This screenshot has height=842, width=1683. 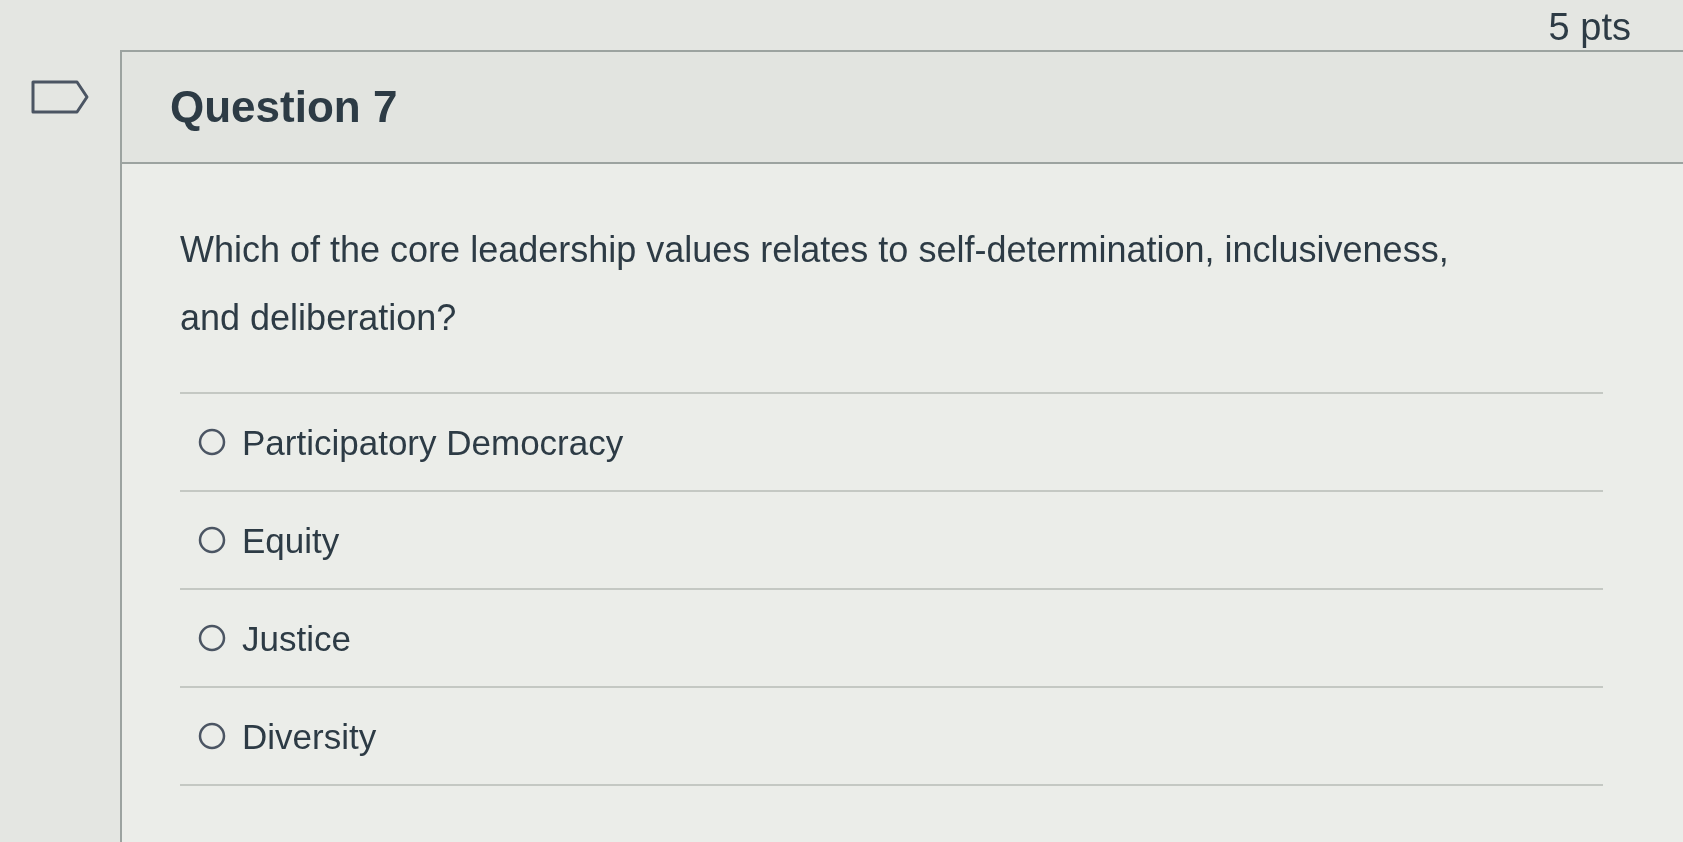 What do you see at coordinates (891, 541) in the screenshot?
I see `answer-option: Equity` at bounding box center [891, 541].